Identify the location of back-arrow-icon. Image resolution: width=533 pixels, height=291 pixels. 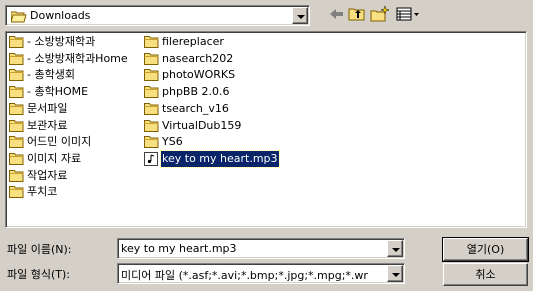
(337, 15).